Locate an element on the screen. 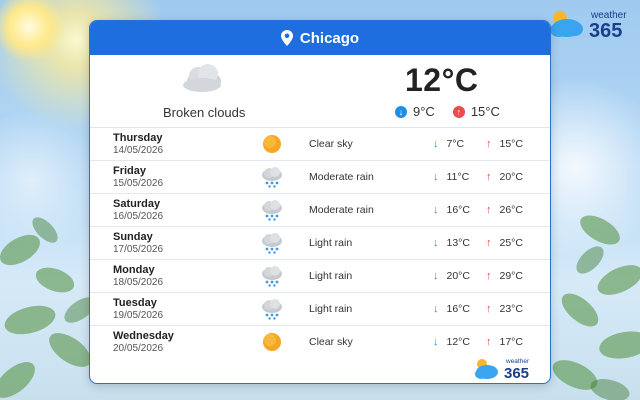  forecast-day: Friday is located at coordinates (130, 171).